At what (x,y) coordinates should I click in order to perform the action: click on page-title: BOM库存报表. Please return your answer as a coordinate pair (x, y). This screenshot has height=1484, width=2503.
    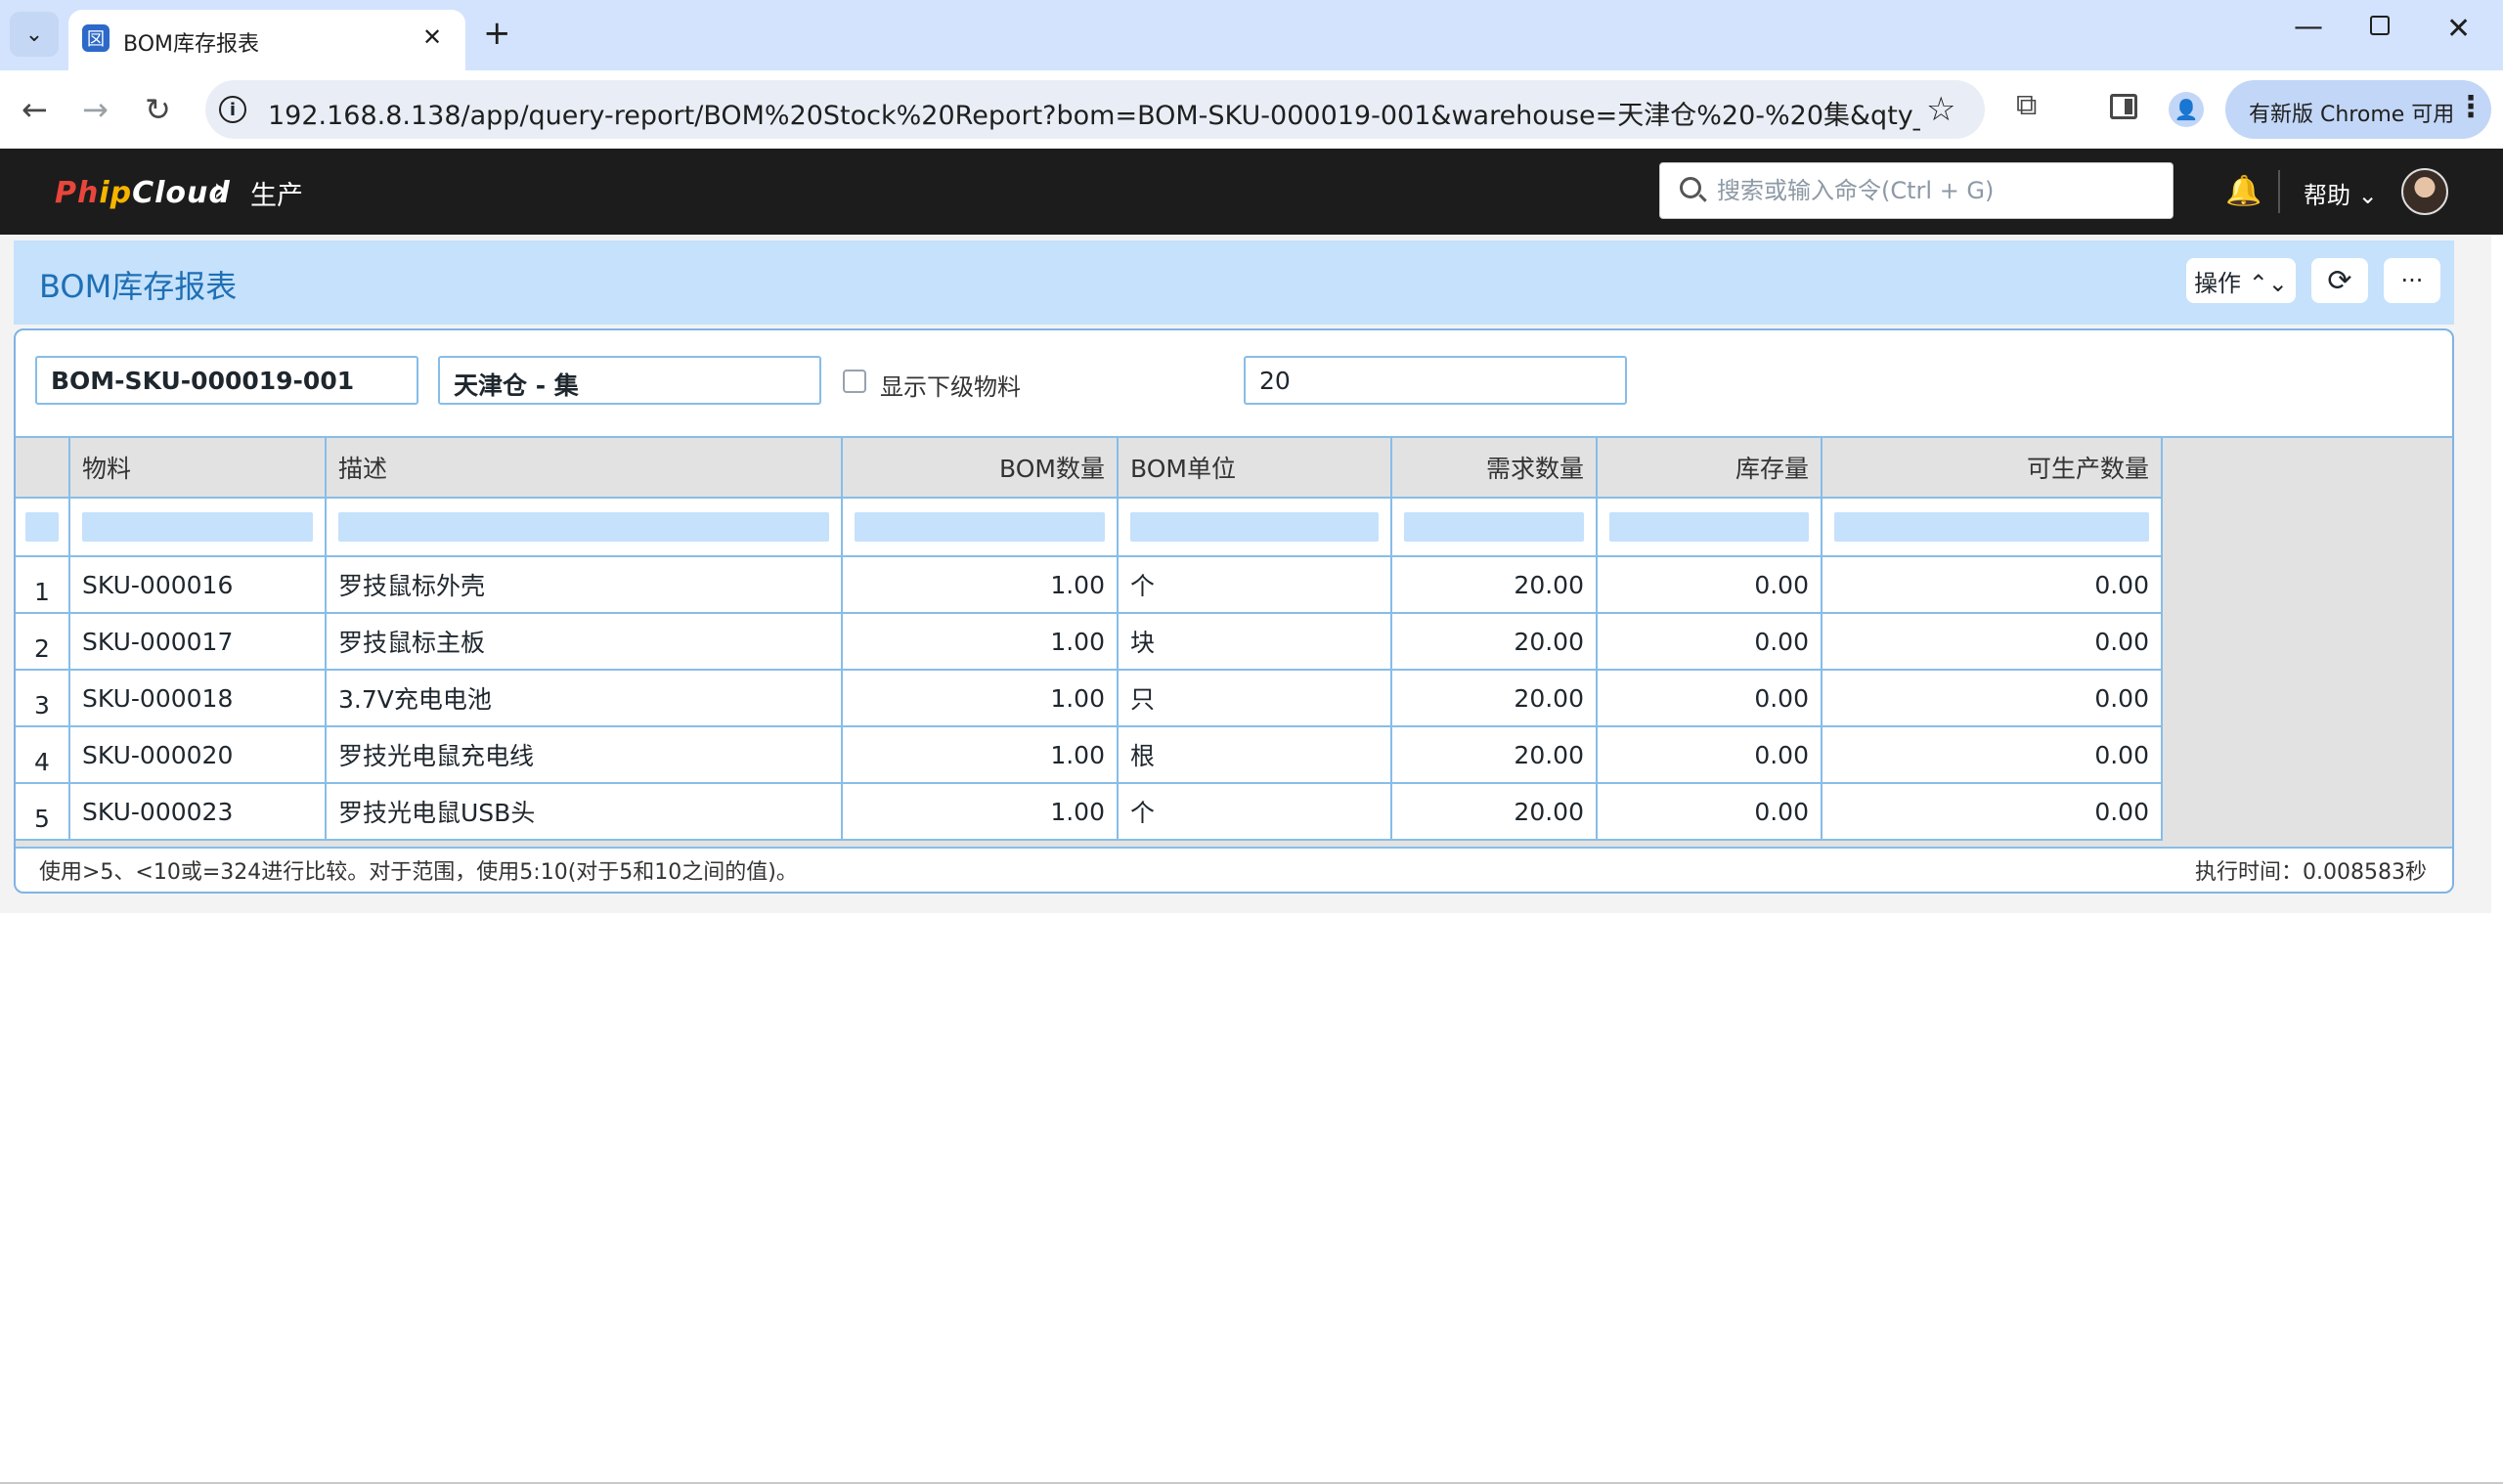
    Looking at the image, I should click on (138, 286).